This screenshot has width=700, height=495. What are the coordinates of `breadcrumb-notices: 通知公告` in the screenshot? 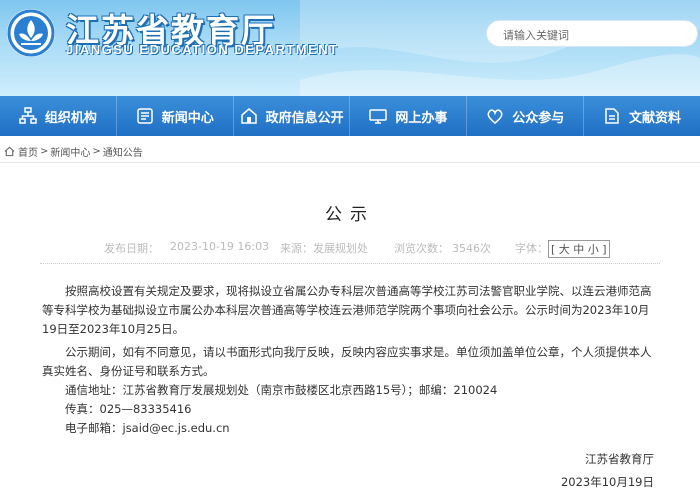 It's located at (123, 151).